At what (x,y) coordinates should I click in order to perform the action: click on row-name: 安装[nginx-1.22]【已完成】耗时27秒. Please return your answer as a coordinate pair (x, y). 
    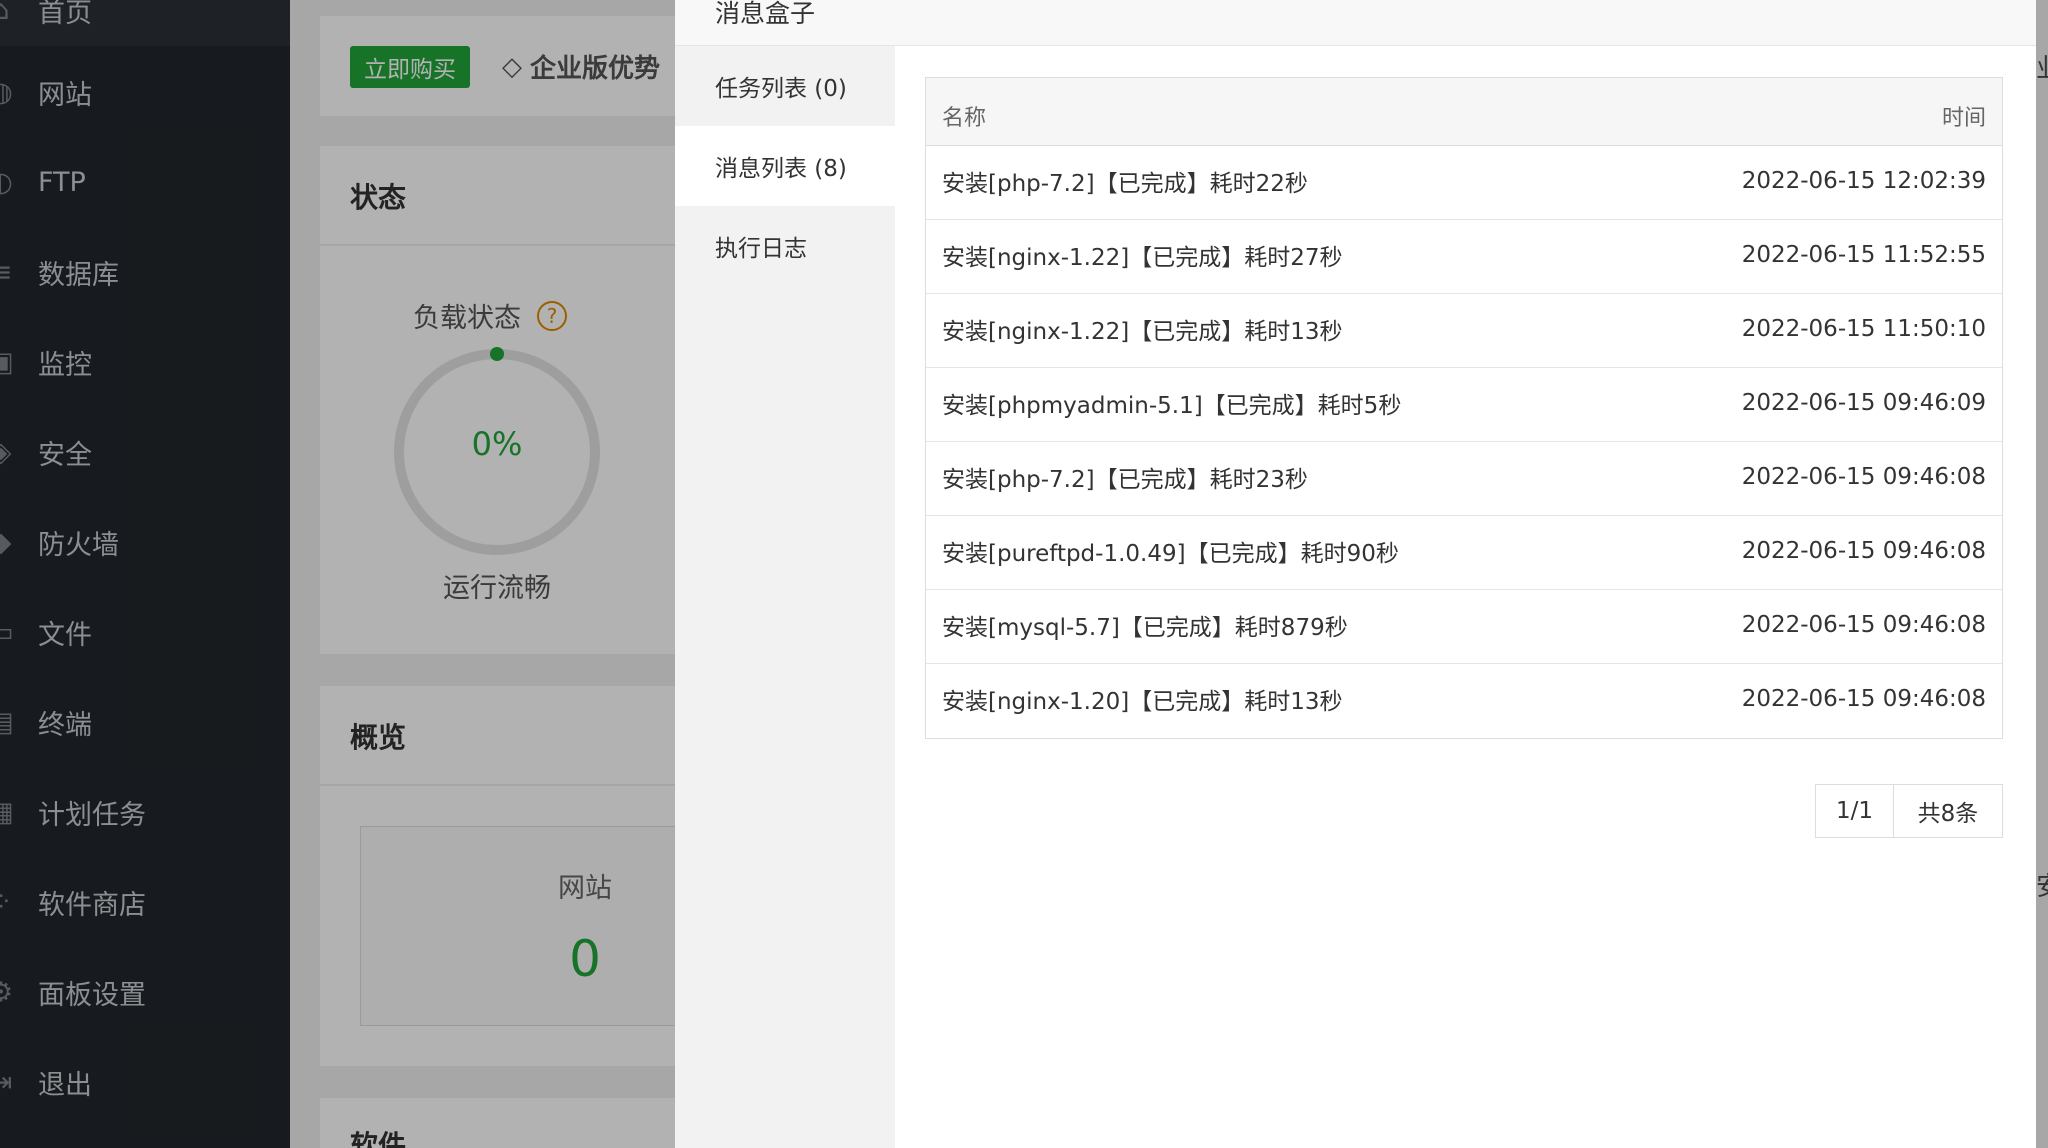
    Looking at the image, I should click on (1142, 258).